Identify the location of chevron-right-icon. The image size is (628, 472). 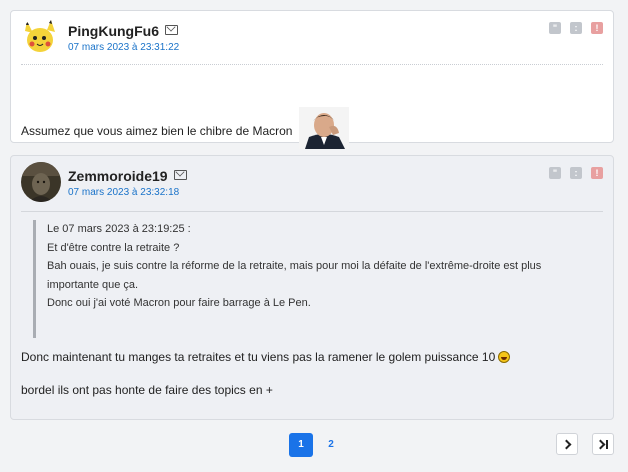
(566, 444).